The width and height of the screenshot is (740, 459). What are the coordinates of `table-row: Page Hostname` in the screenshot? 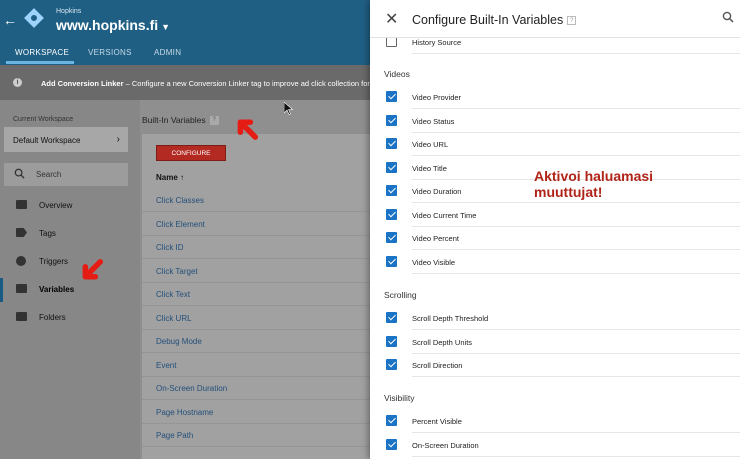 It's located at (256, 412).